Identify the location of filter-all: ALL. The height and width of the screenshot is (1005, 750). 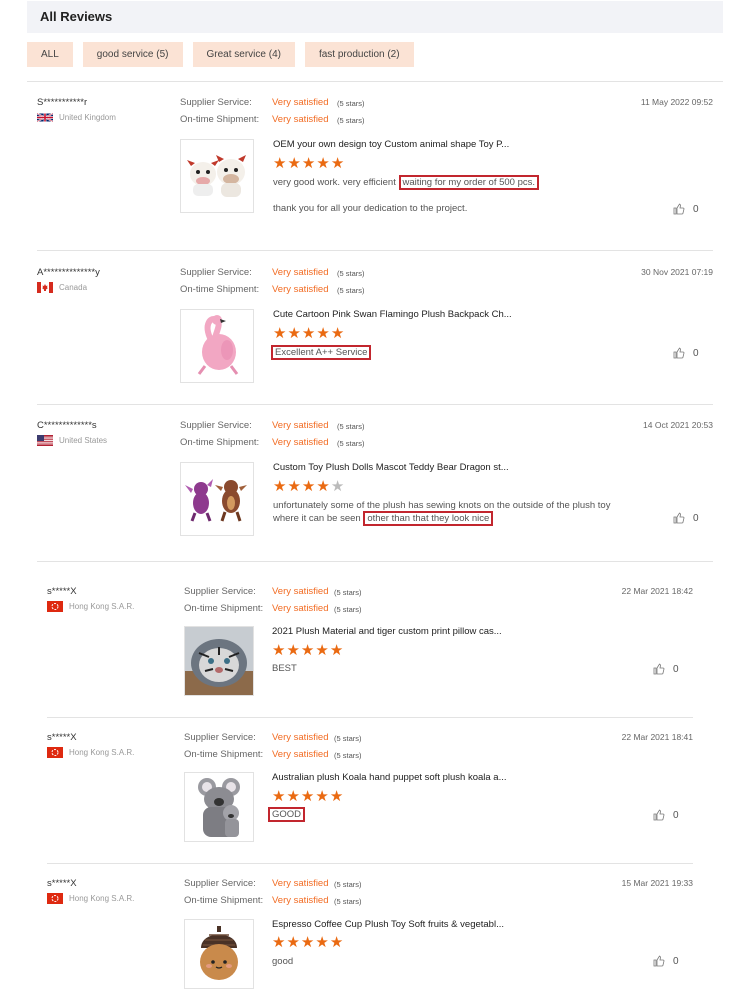
(50, 54).